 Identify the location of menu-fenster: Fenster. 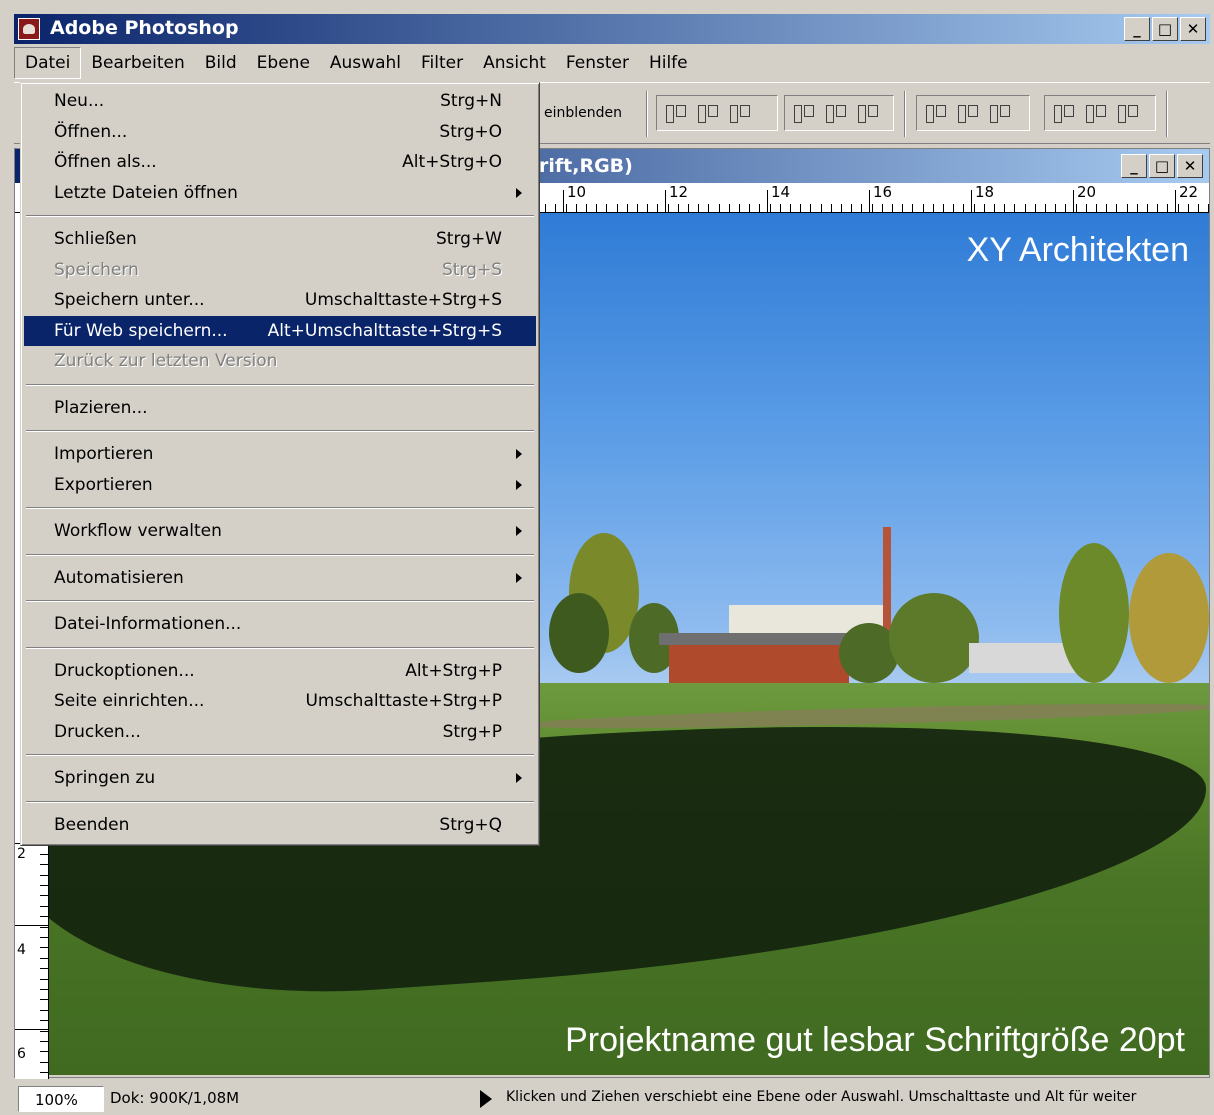
(597, 63).